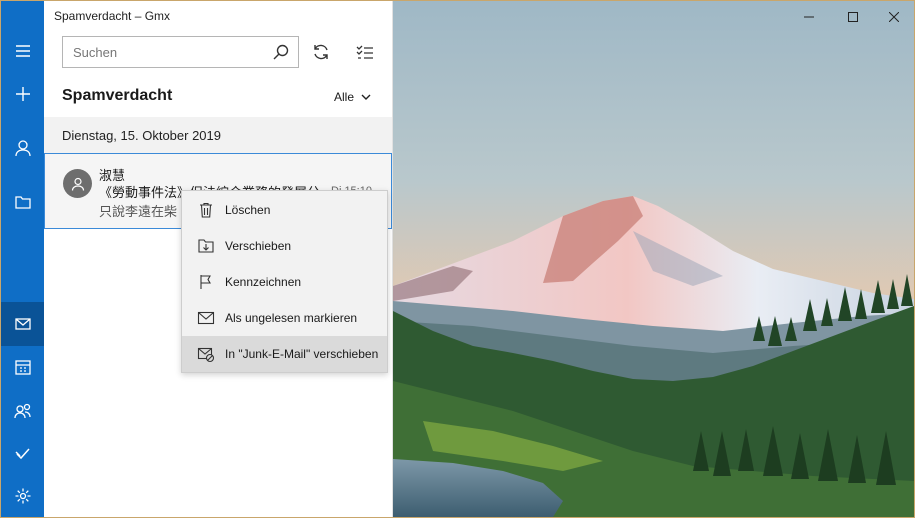 This screenshot has height=518, width=915. I want to click on menu-icon, so click(22, 51).